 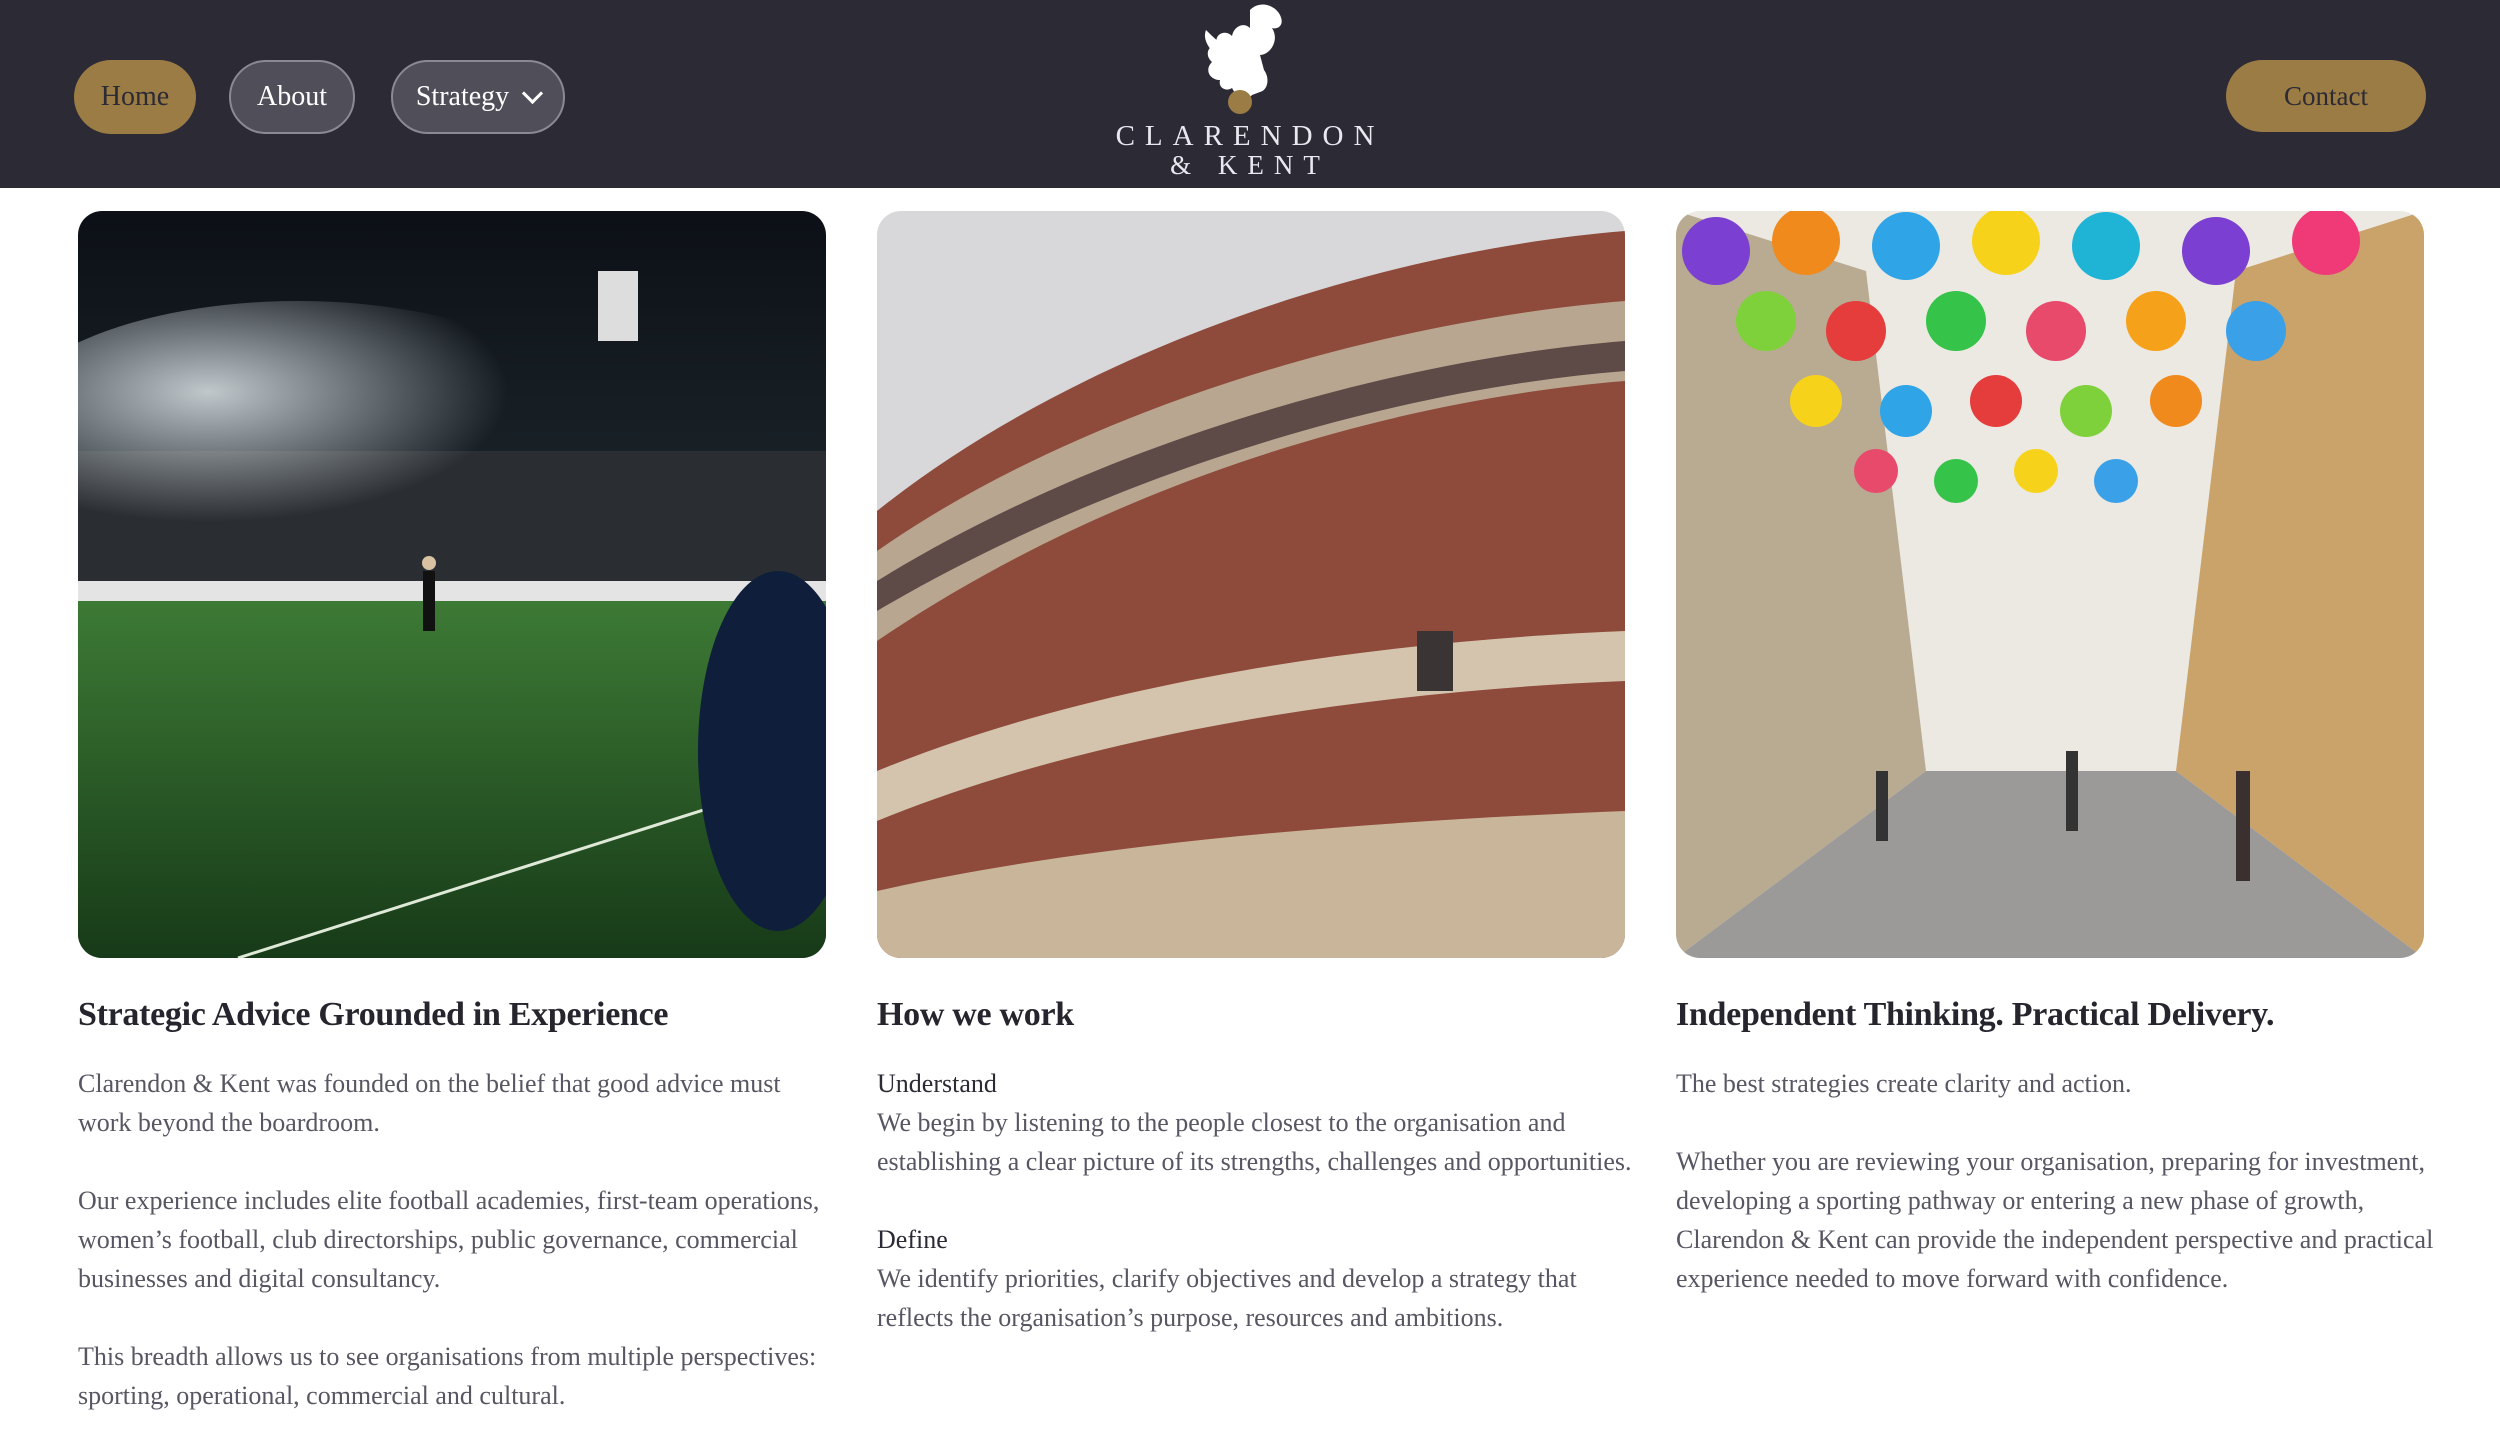 I want to click on experience-heading: Strategic Advice Grounded in Experience, so click(x=373, y=1014).